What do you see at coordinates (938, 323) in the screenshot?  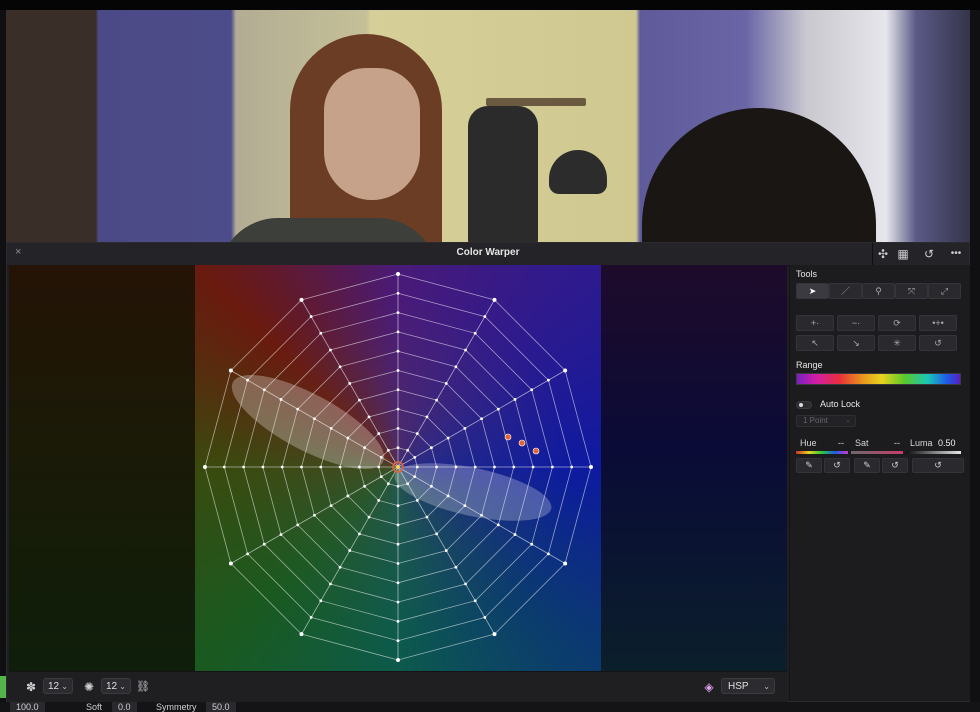 I see `distribute-points-button: •+•` at bounding box center [938, 323].